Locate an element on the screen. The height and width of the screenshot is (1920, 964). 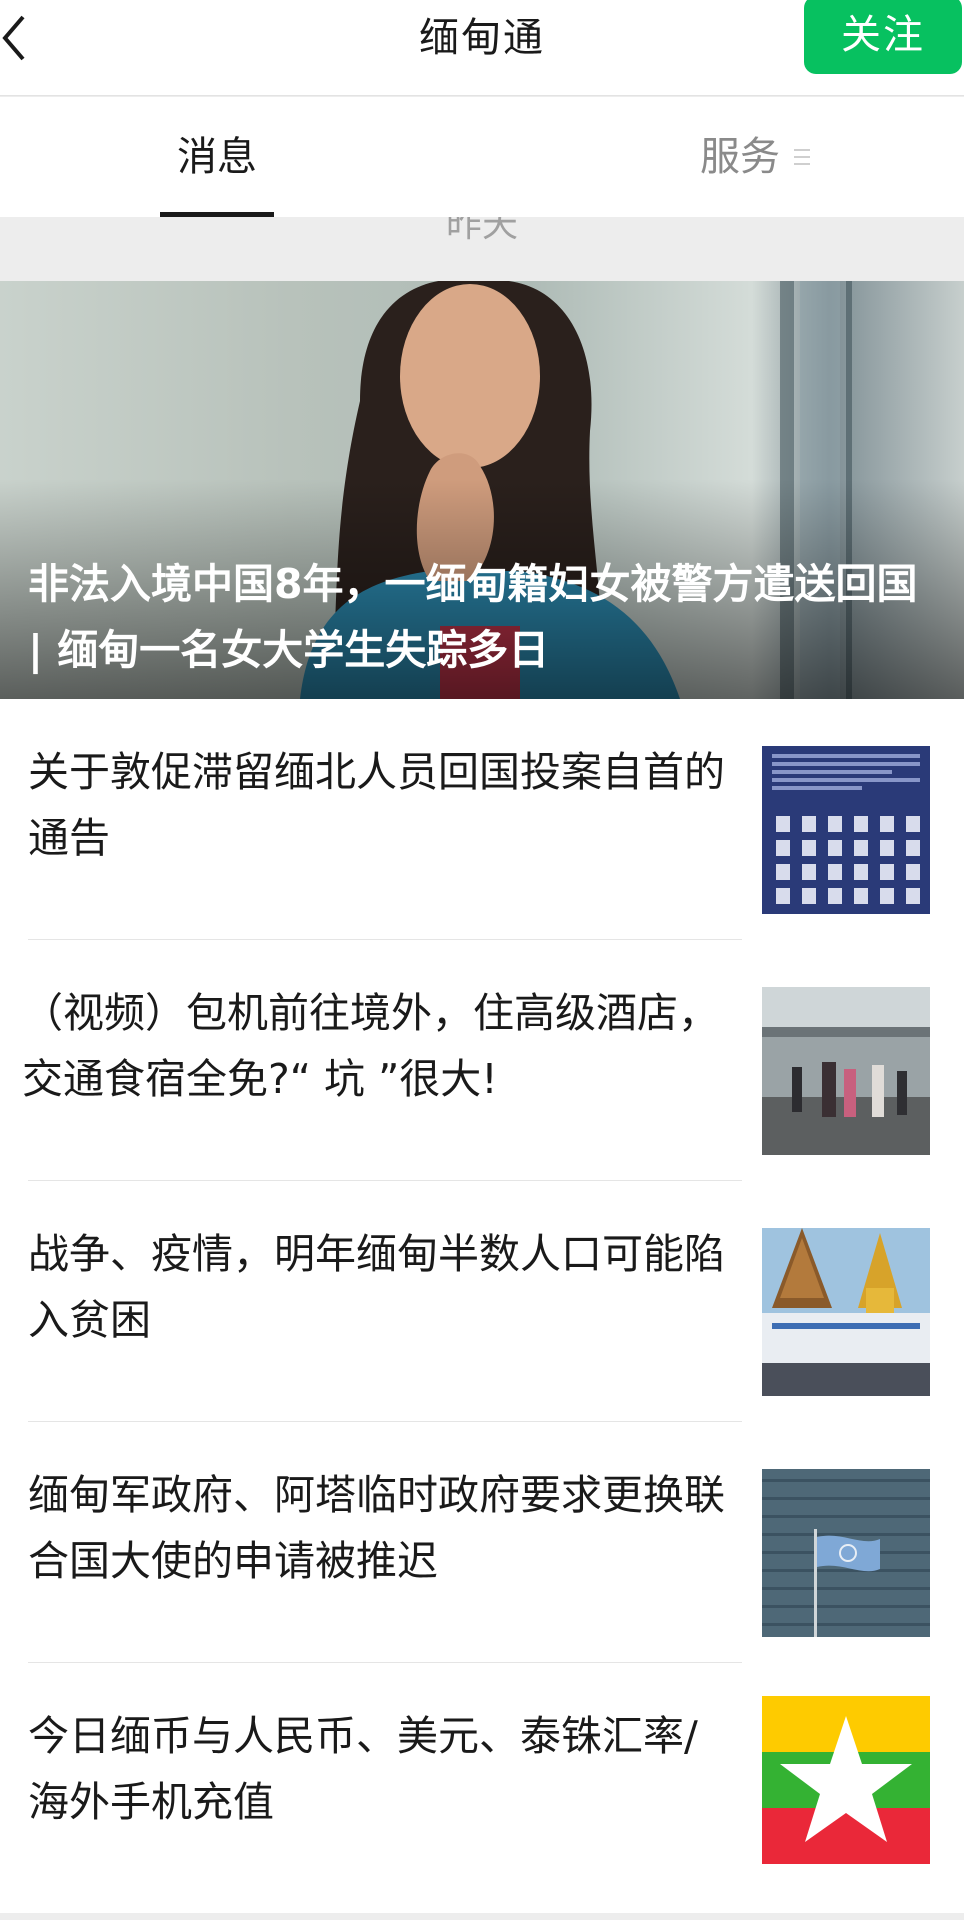
list-item: 战争、疫情，明年缅甸半数人口可能陷入贫困 is located at coordinates (482, 1301).